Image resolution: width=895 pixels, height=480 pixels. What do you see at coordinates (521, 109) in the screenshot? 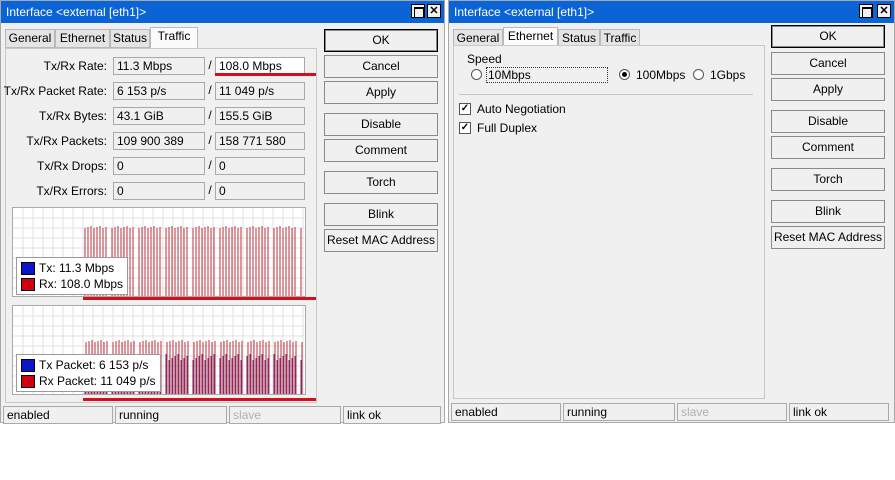
I see `auto-negotiation-label: Auto Negotiation` at bounding box center [521, 109].